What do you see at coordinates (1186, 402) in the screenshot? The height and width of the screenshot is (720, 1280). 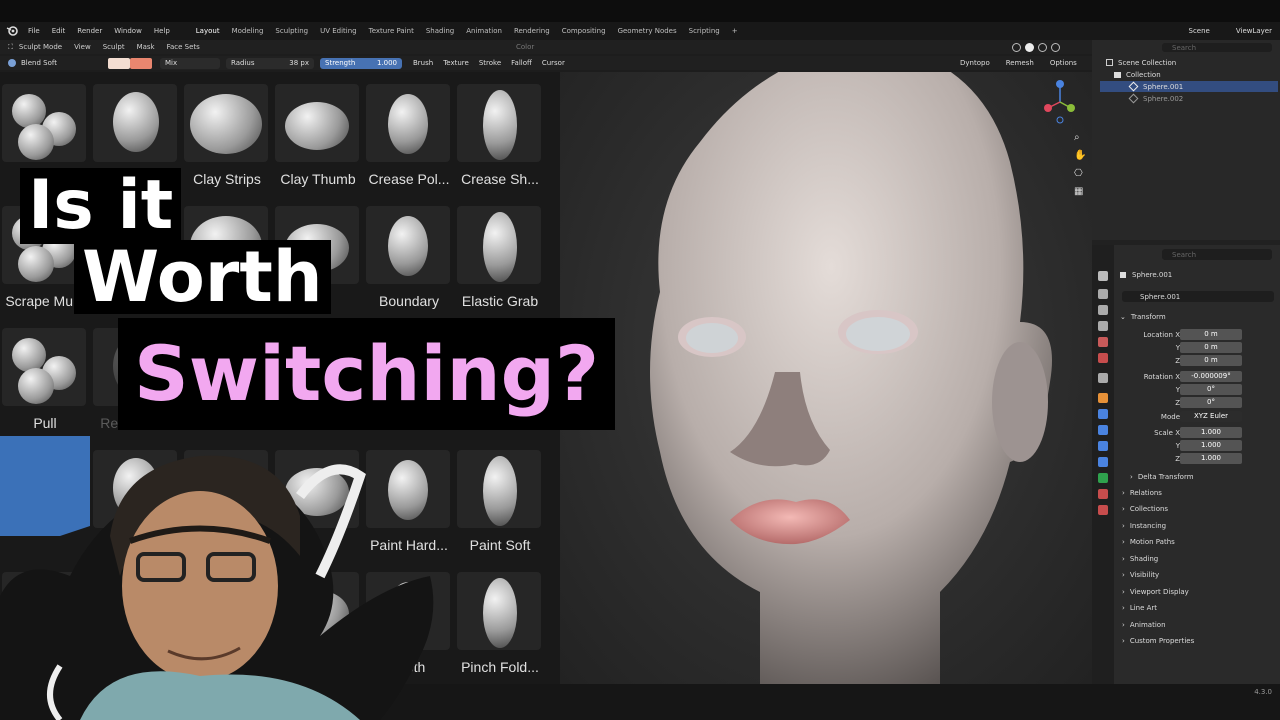 I see `rotation-z-row: Z 0°` at bounding box center [1186, 402].